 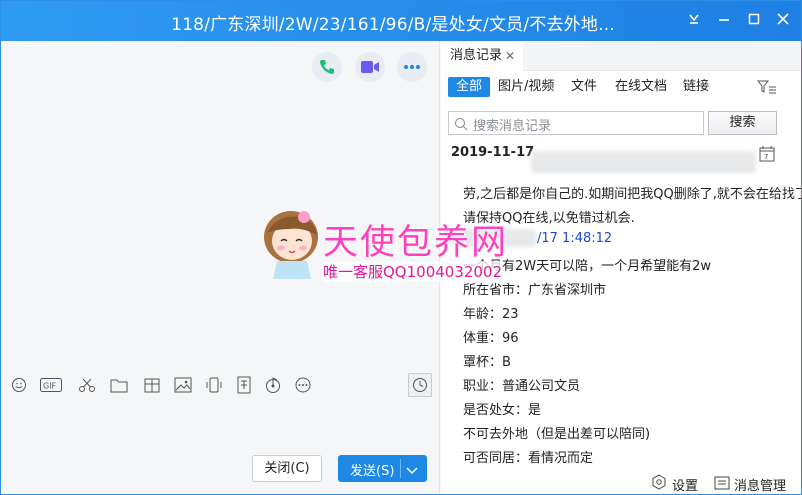 What do you see at coordinates (502, 410) in the screenshot?
I see `message-line: 是否处女：是` at bounding box center [502, 410].